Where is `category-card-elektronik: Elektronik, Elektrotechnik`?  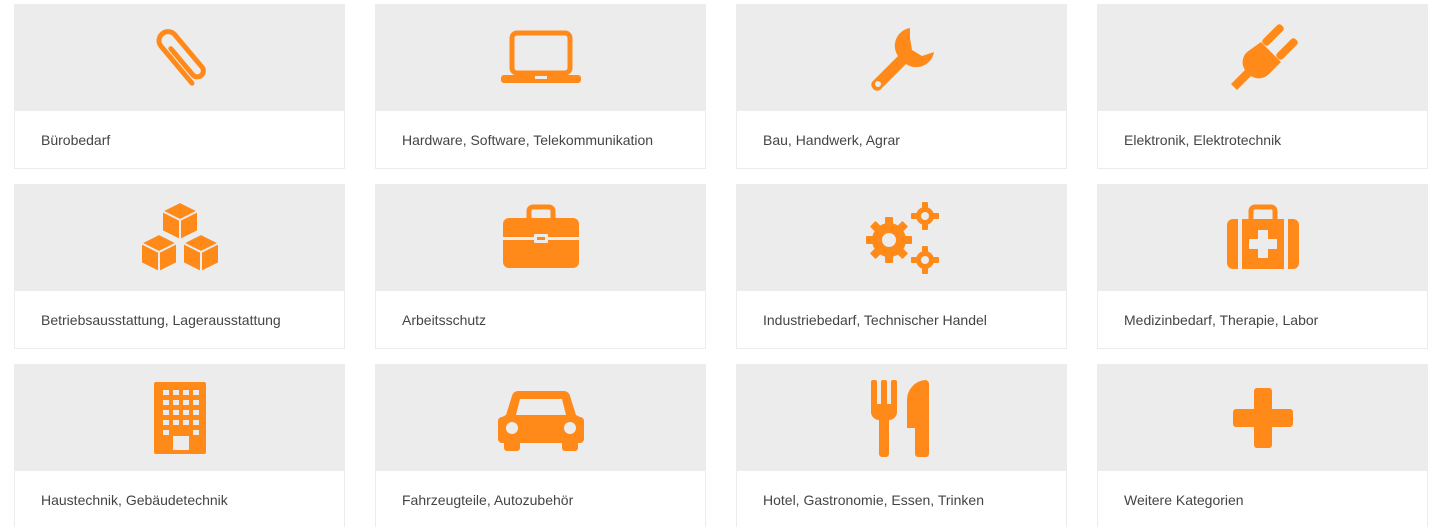 category-card-elektronik: Elektronik, Elektrotechnik is located at coordinates (1262, 86).